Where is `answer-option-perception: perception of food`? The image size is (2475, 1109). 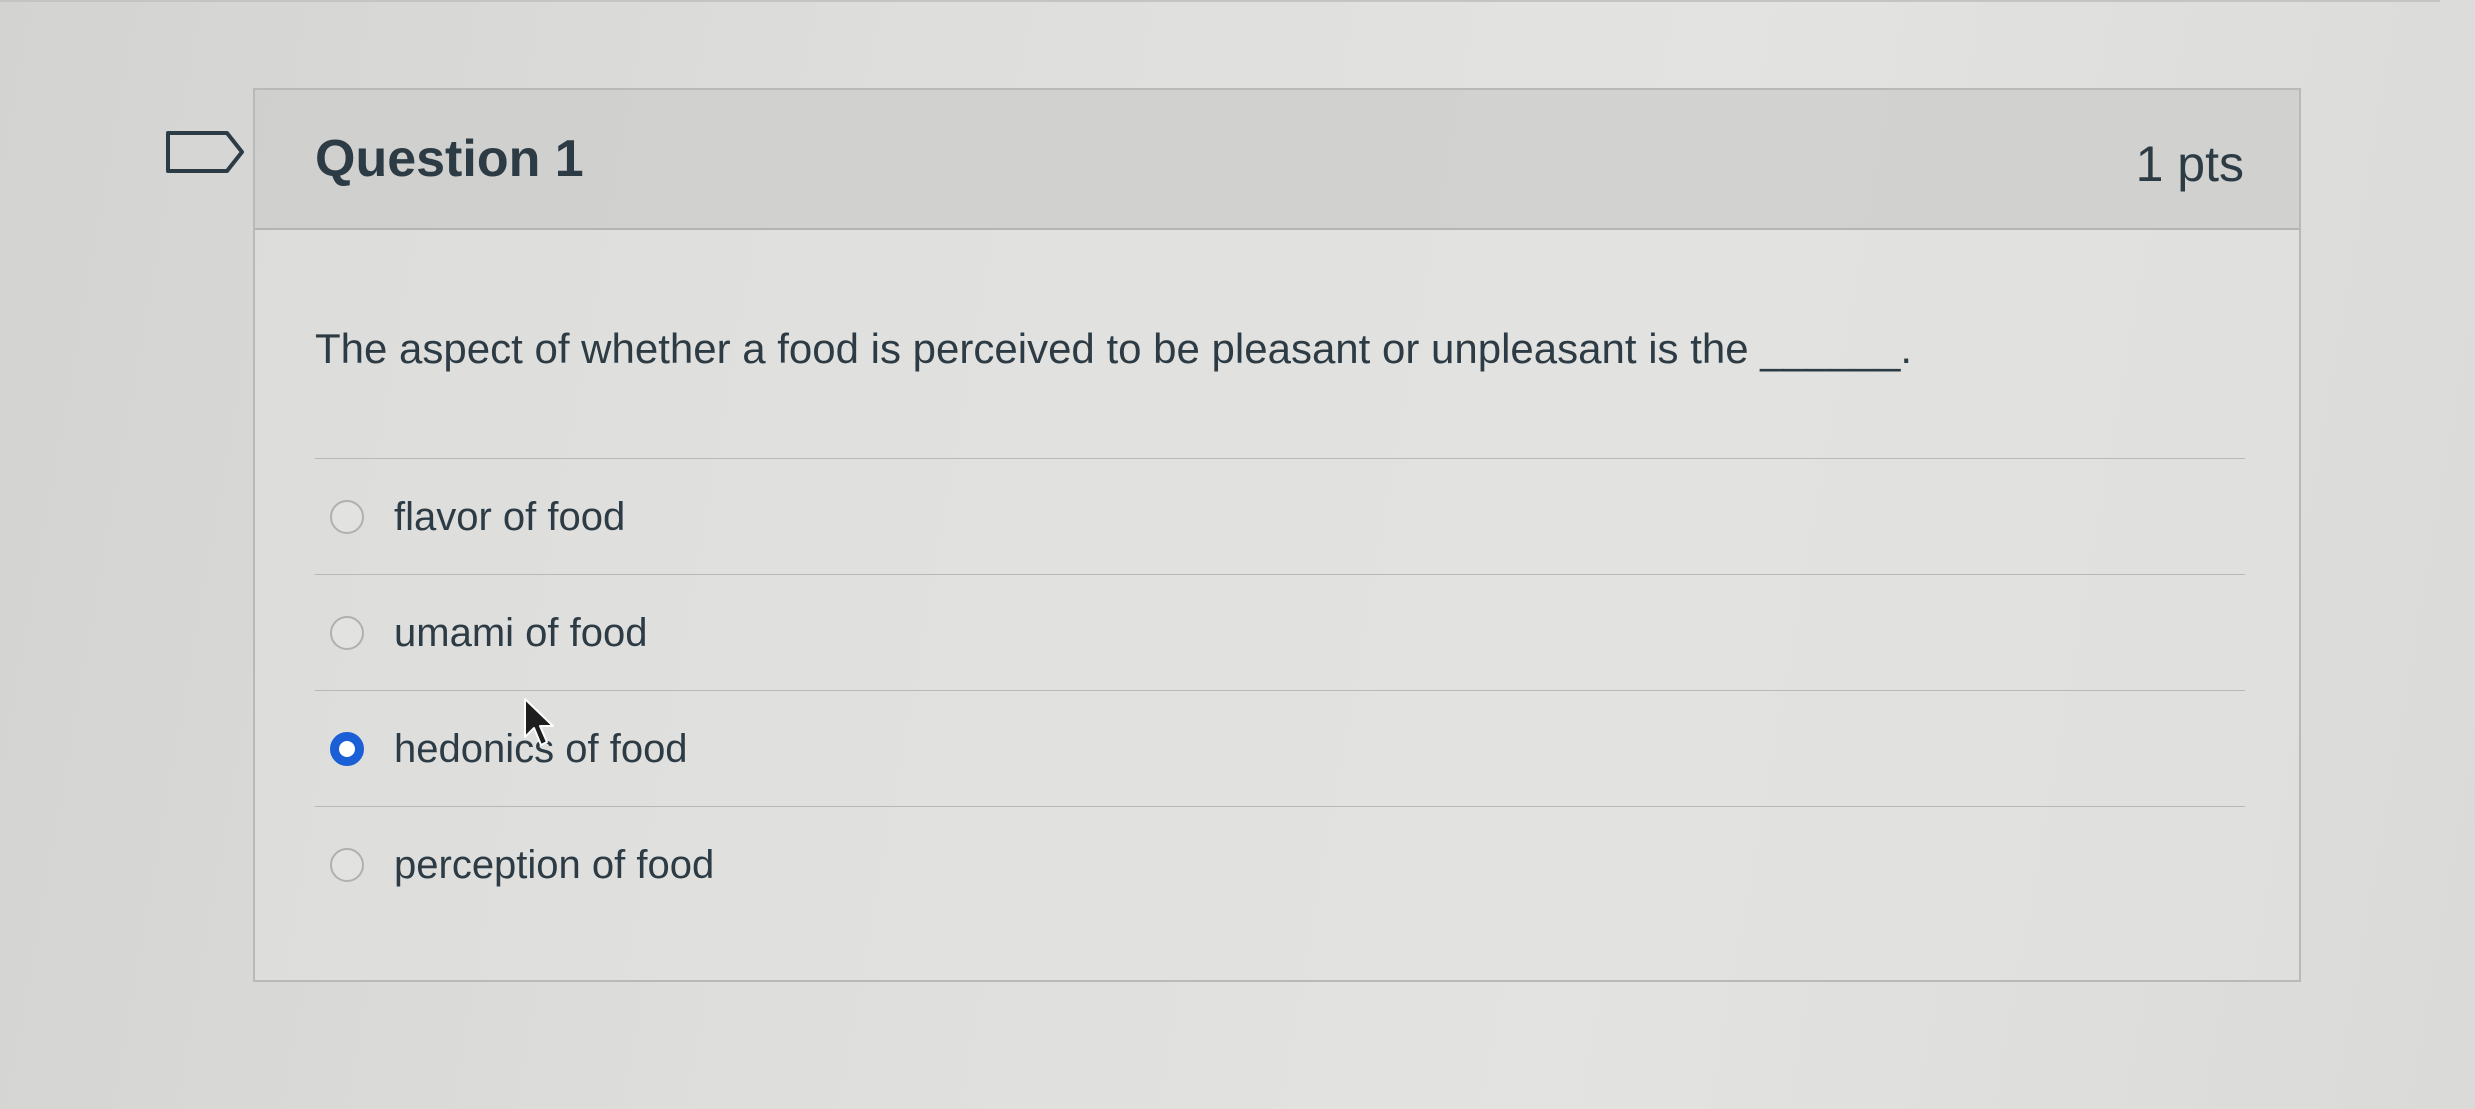 answer-option-perception: perception of food is located at coordinates (1280, 864).